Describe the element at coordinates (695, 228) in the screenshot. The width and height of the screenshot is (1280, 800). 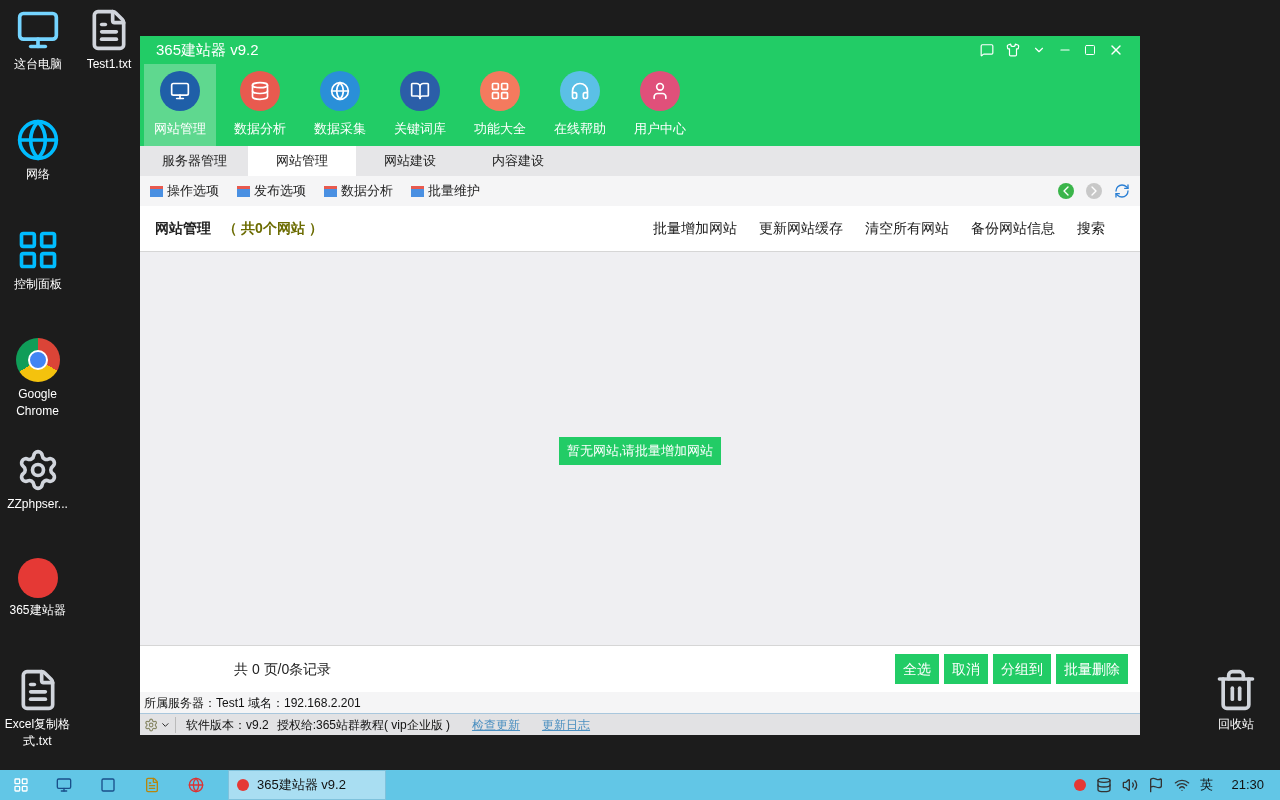
I see `header-link: 批量增加网站` at that location.